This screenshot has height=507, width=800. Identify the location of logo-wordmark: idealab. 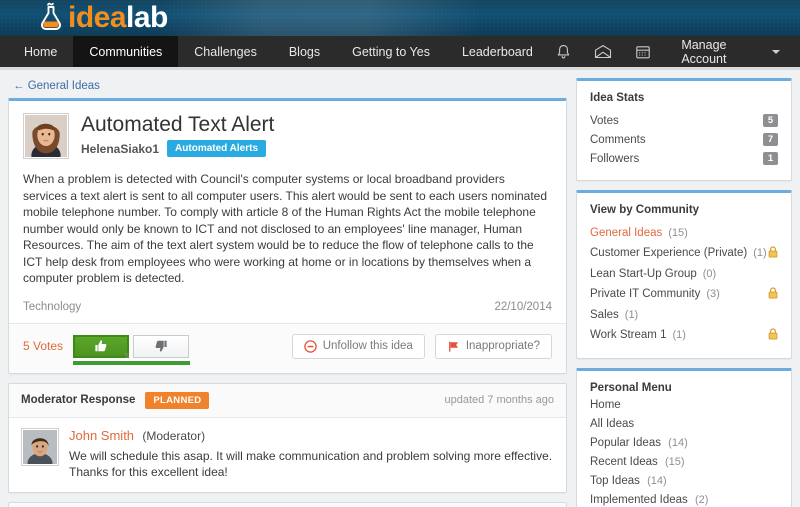
(118, 18).